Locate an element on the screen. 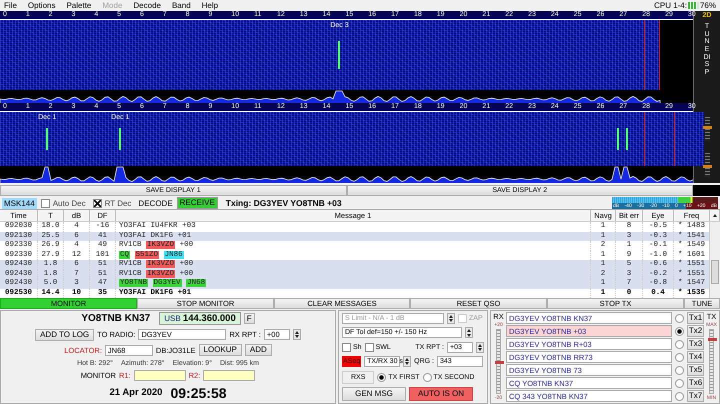  menu-item: Help is located at coordinates (210, 5).